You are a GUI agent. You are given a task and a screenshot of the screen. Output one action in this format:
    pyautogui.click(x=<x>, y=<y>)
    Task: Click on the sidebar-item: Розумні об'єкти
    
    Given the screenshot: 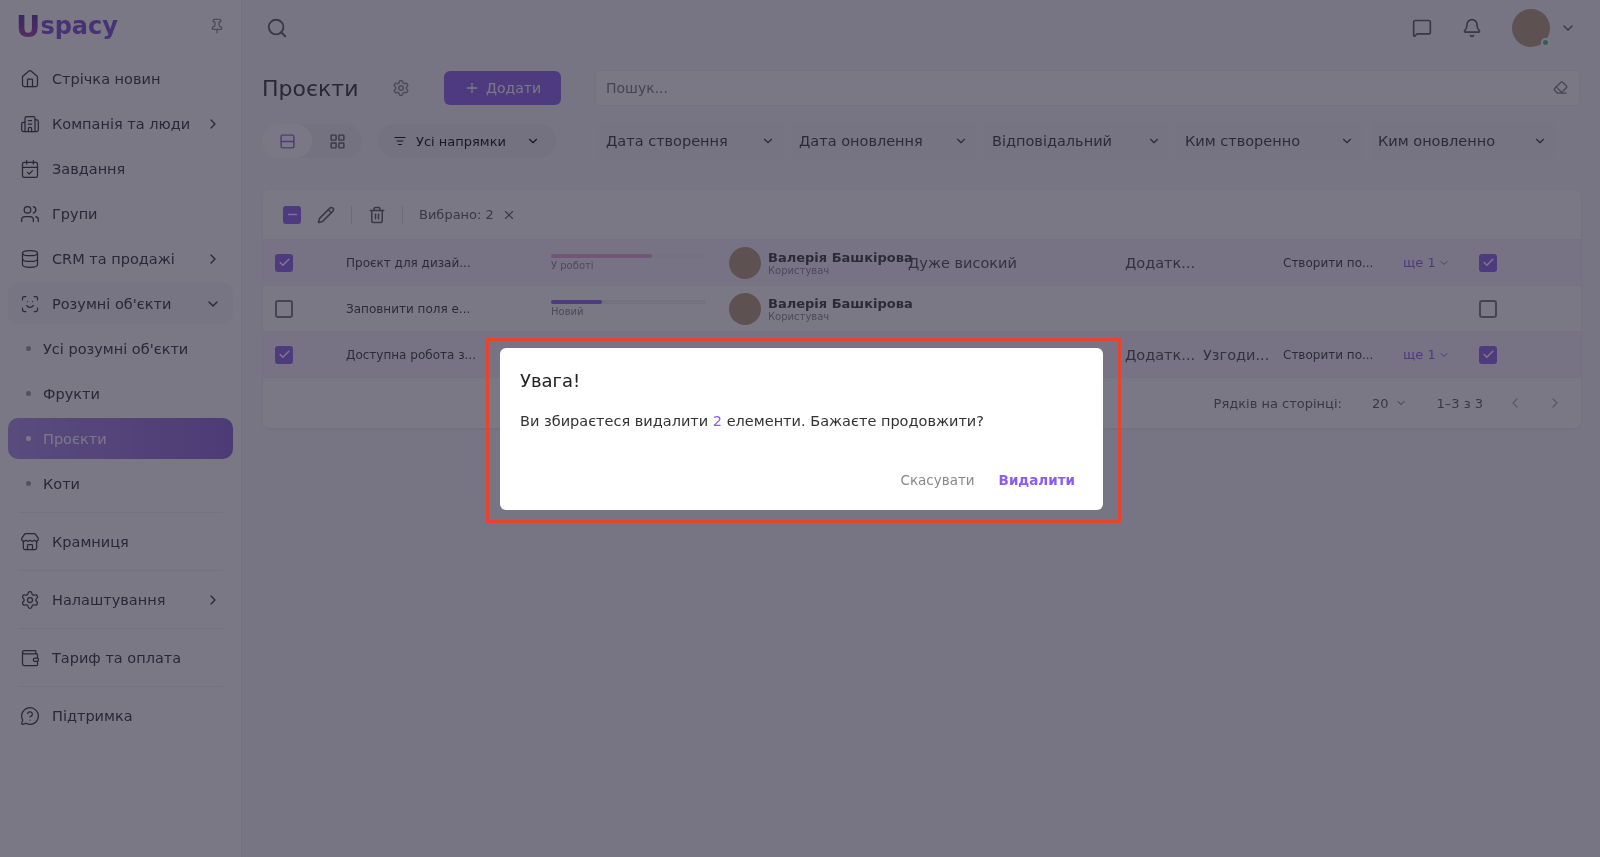 What is the action you would take?
    pyautogui.click(x=120, y=303)
    